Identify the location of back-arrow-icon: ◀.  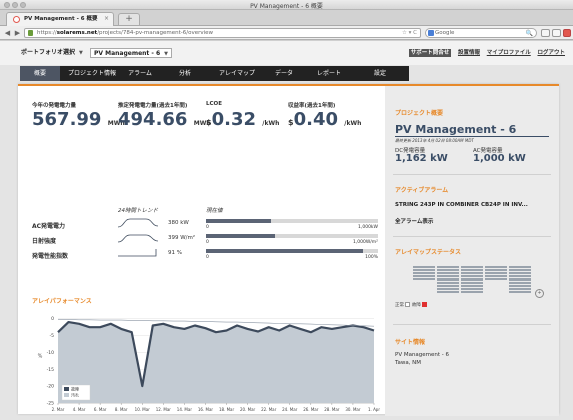
(7, 33).